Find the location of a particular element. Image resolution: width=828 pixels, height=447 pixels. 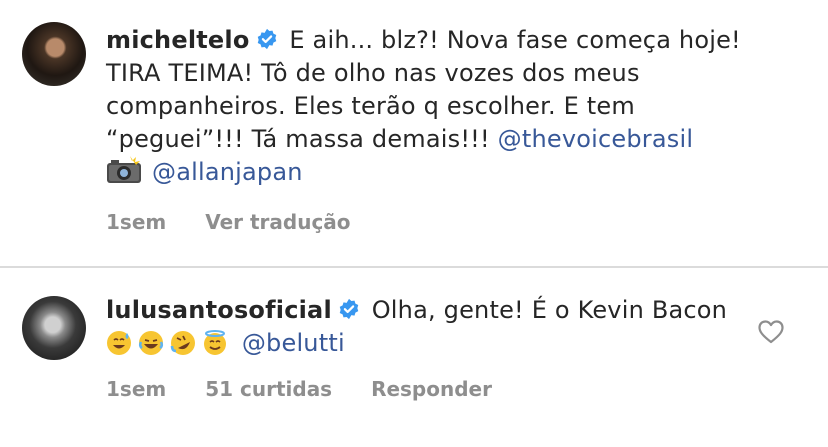

comment-meta: 1sem Ver tradução is located at coordinates (244, 222).